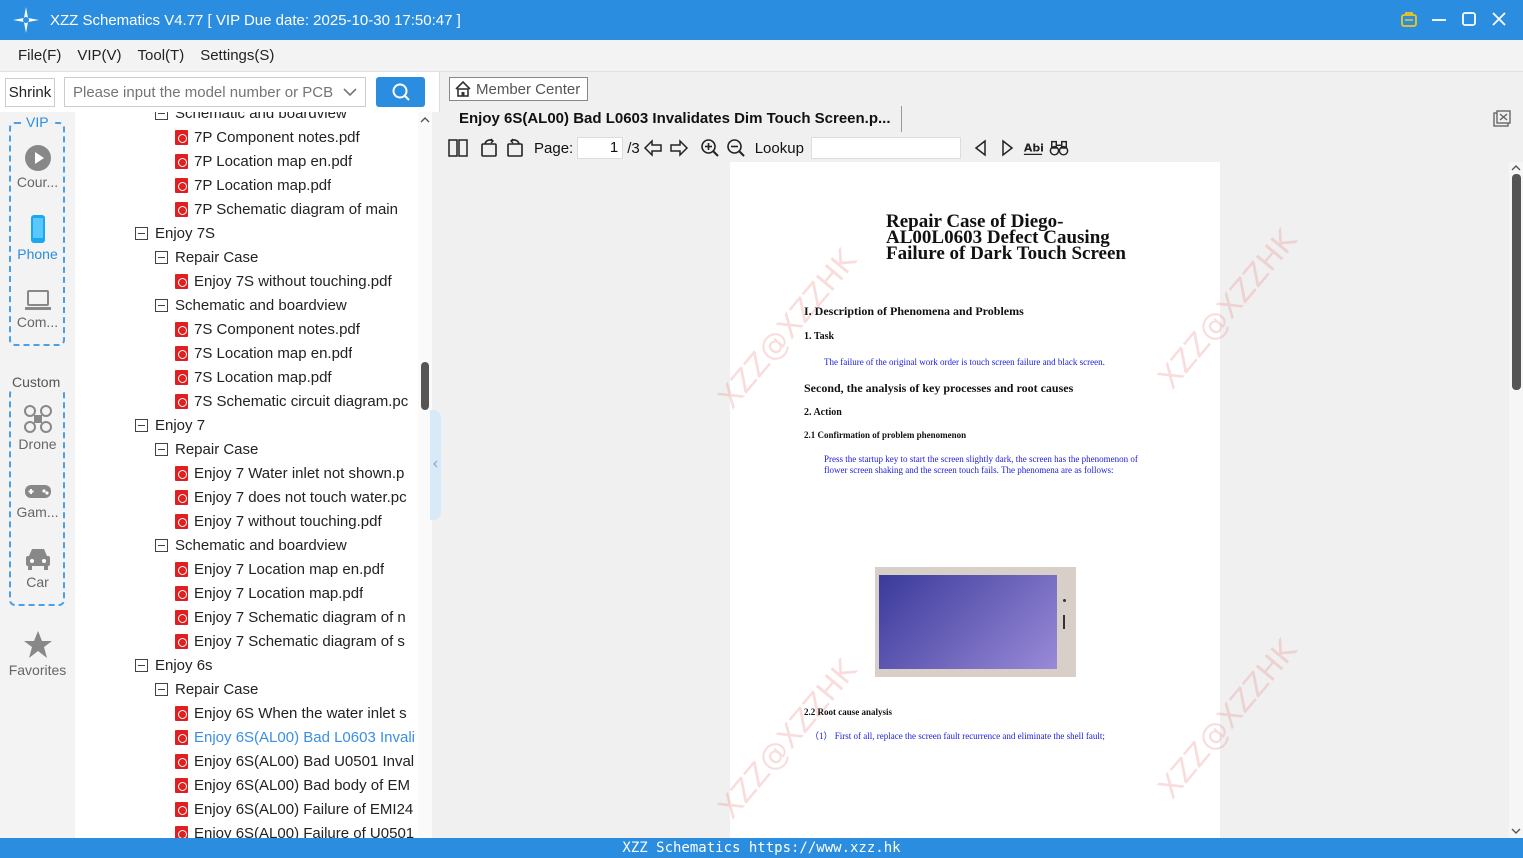  Describe the element at coordinates (1469, 19) in the screenshot. I see `maximize-icon` at that location.